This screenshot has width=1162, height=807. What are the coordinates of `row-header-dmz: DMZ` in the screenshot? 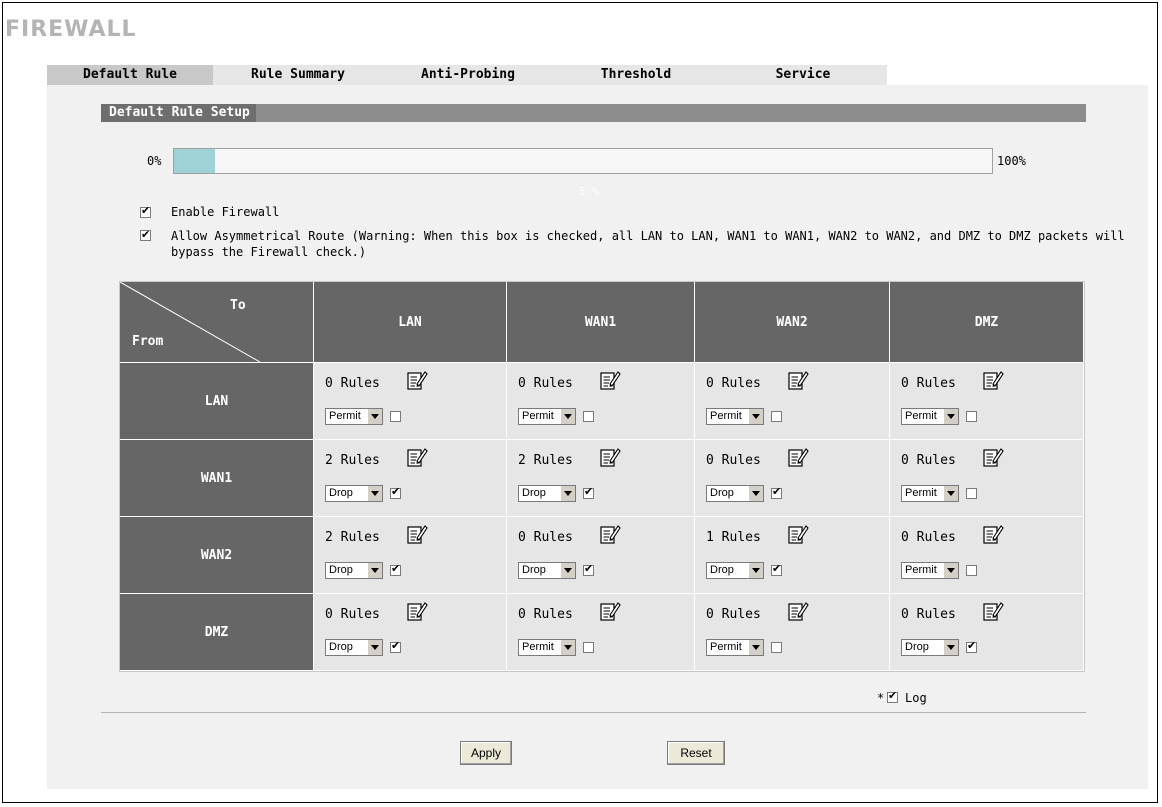 It's located at (217, 632).